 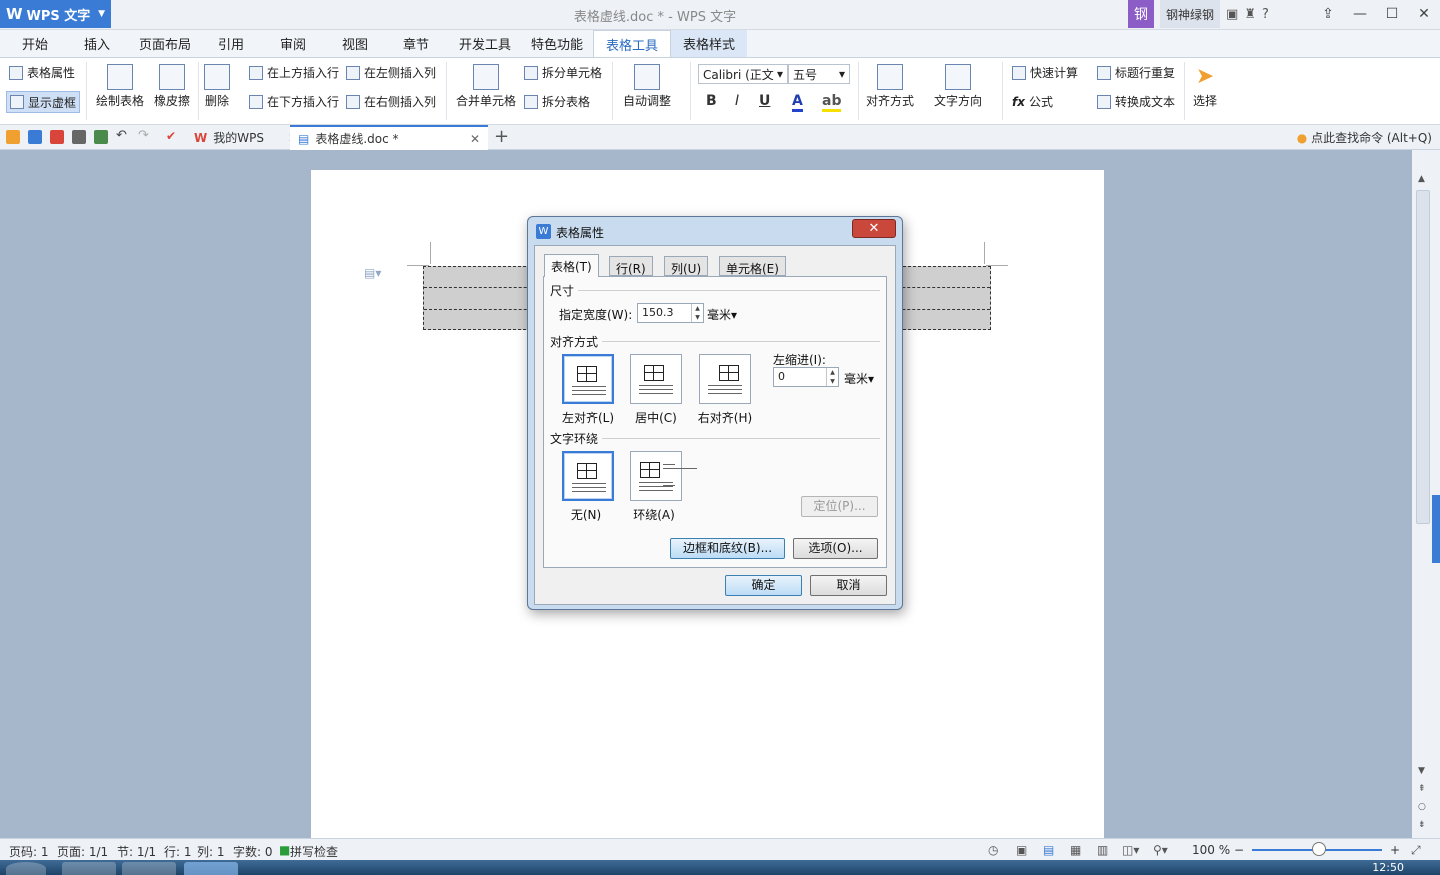 What do you see at coordinates (743, 74) in the screenshot?
I see `font-name-select: Calibri (正文 ▾` at bounding box center [743, 74].